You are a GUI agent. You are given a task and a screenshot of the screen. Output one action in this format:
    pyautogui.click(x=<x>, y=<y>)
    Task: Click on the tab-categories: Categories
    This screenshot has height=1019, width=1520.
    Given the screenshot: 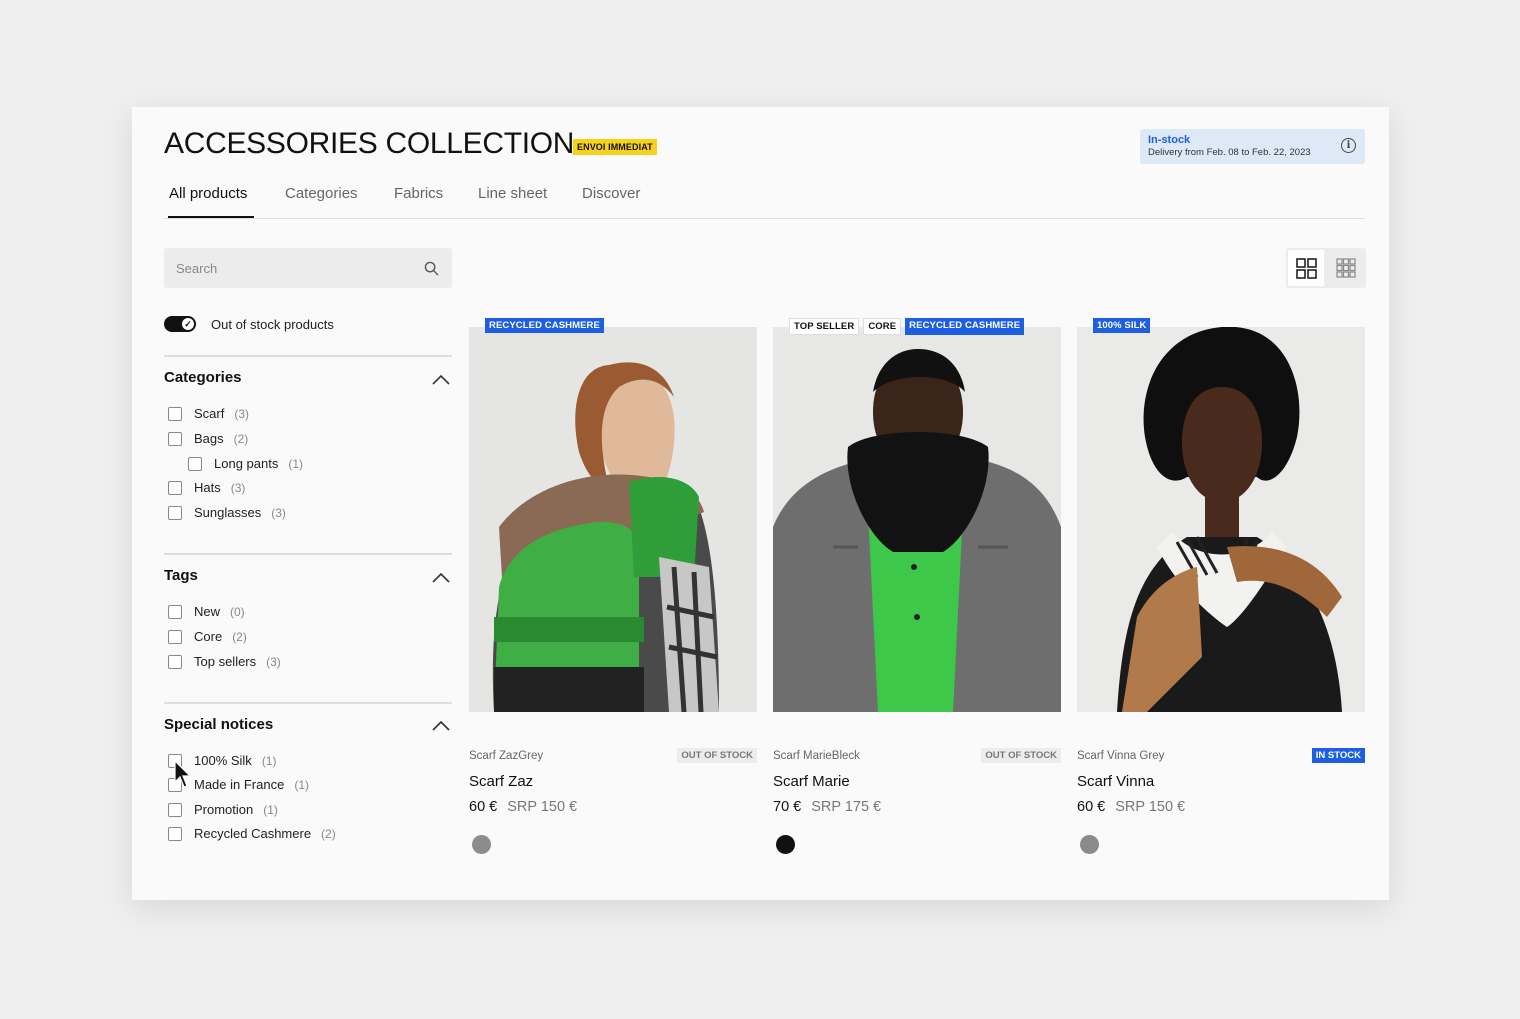 What is the action you would take?
    pyautogui.click(x=321, y=193)
    